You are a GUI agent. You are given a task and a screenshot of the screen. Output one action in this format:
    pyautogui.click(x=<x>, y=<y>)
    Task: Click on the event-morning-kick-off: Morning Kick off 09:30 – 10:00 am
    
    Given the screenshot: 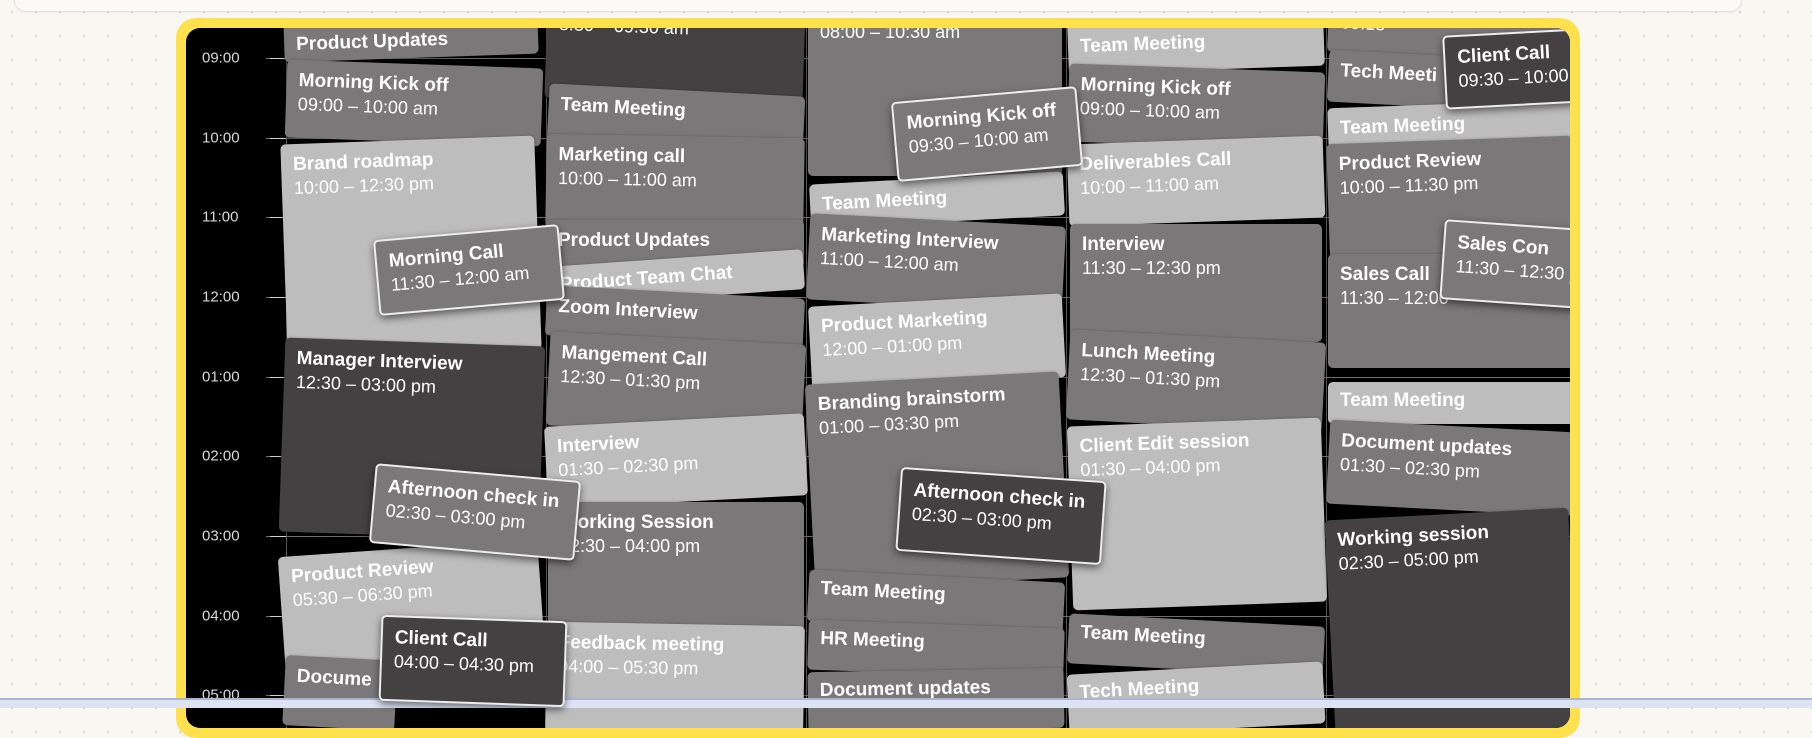 What is the action you would take?
    pyautogui.click(x=987, y=134)
    